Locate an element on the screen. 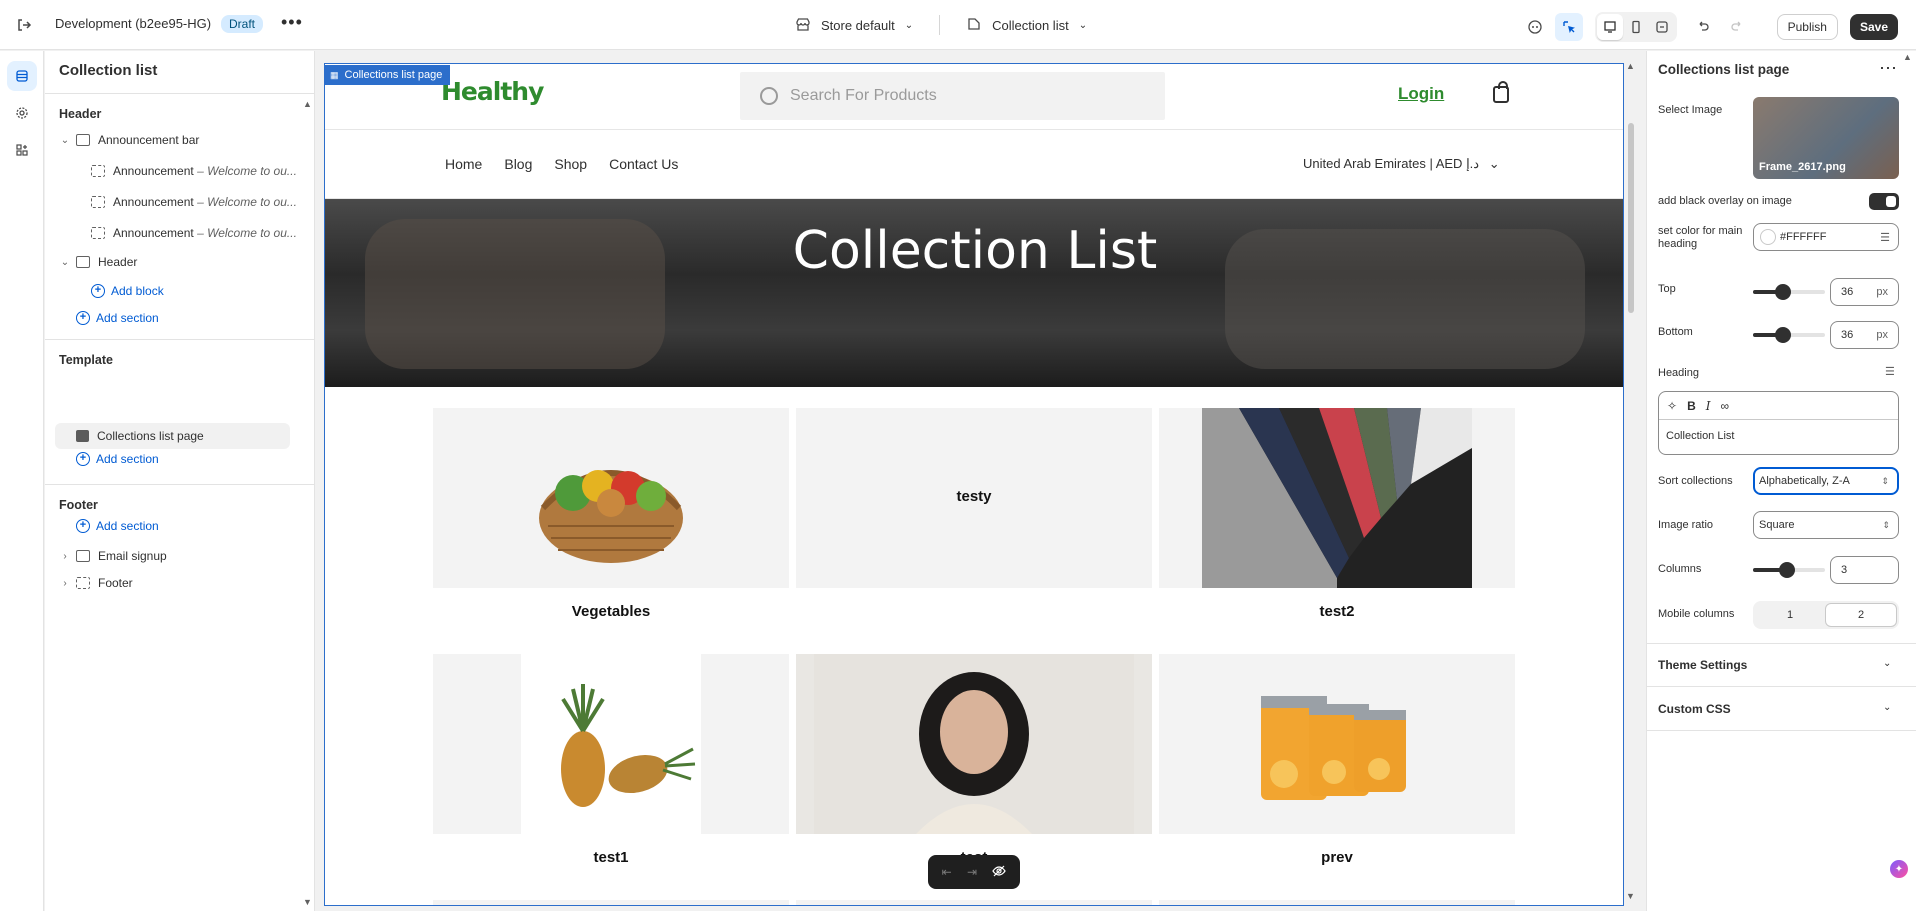 Image resolution: width=1916 pixels, height=911 pixels. collection-card: test is located at coordinates (974, 760).